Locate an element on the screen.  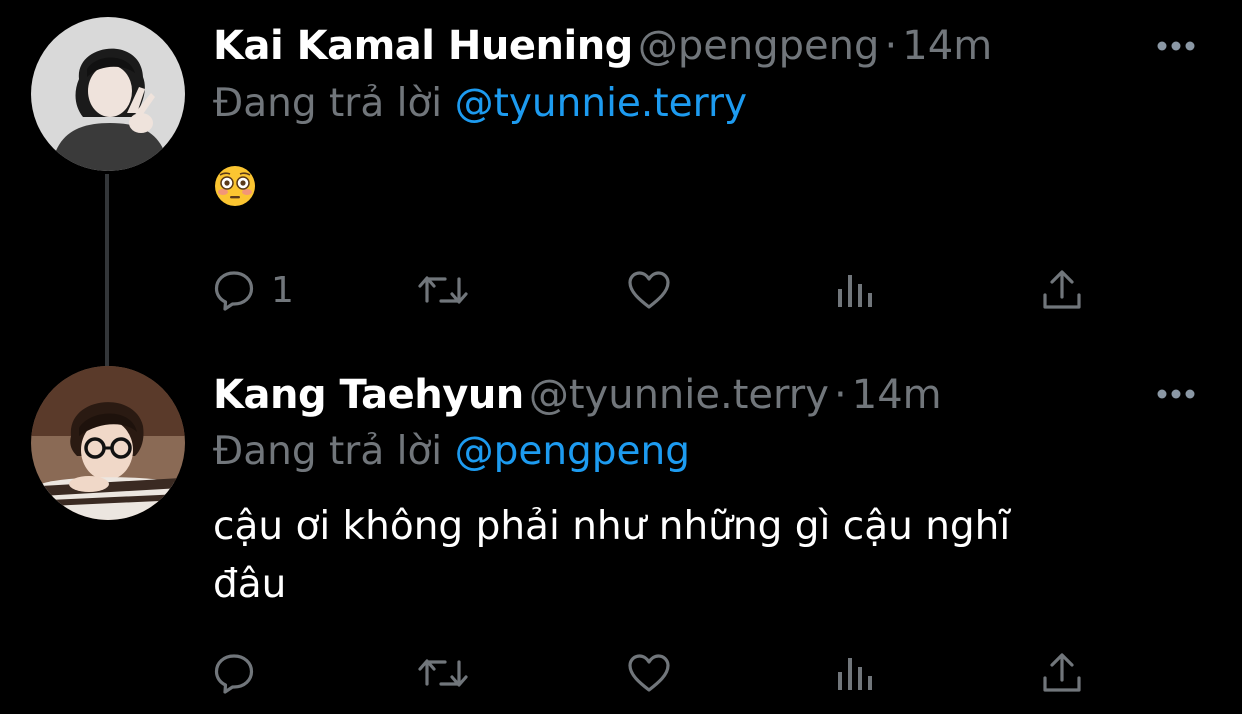
replying-to: Đang trả lời @tyunnie.terry is located at coordinates (480, 104).